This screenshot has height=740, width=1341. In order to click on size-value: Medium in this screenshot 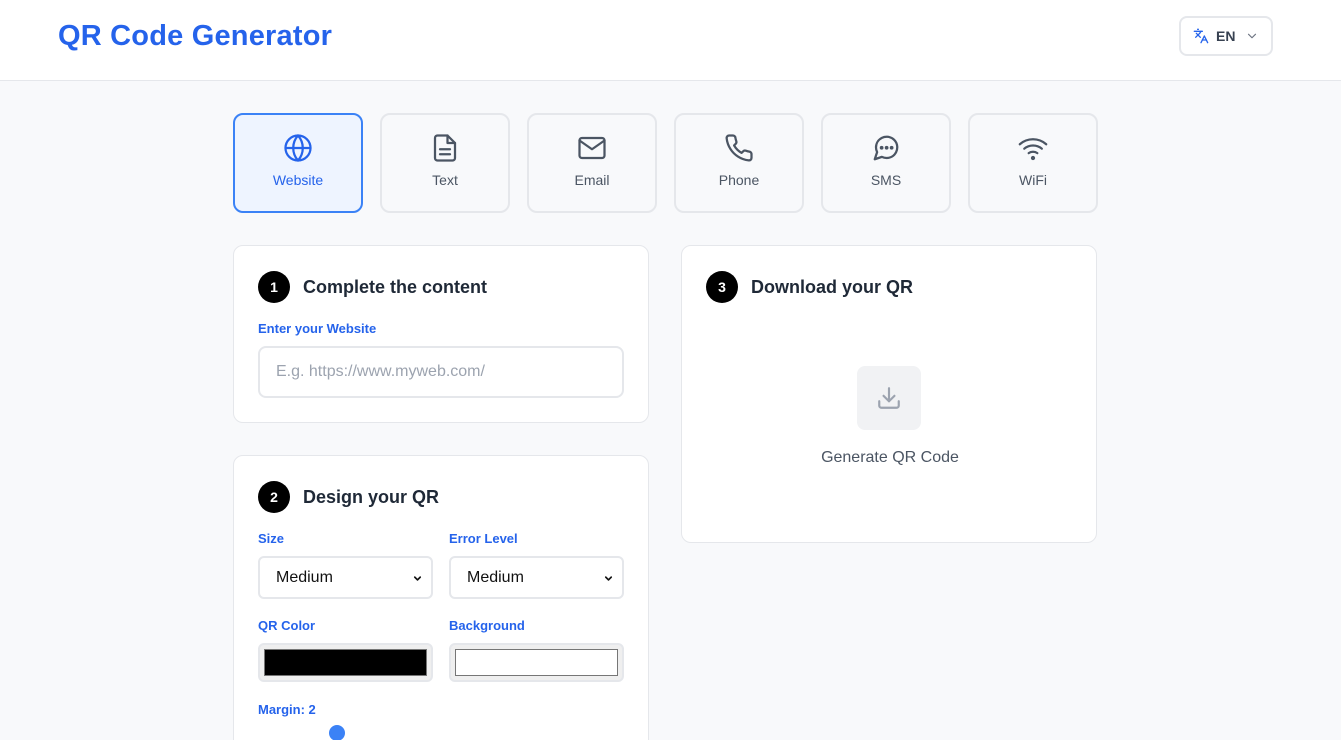, I will do `click(304, 577)`.